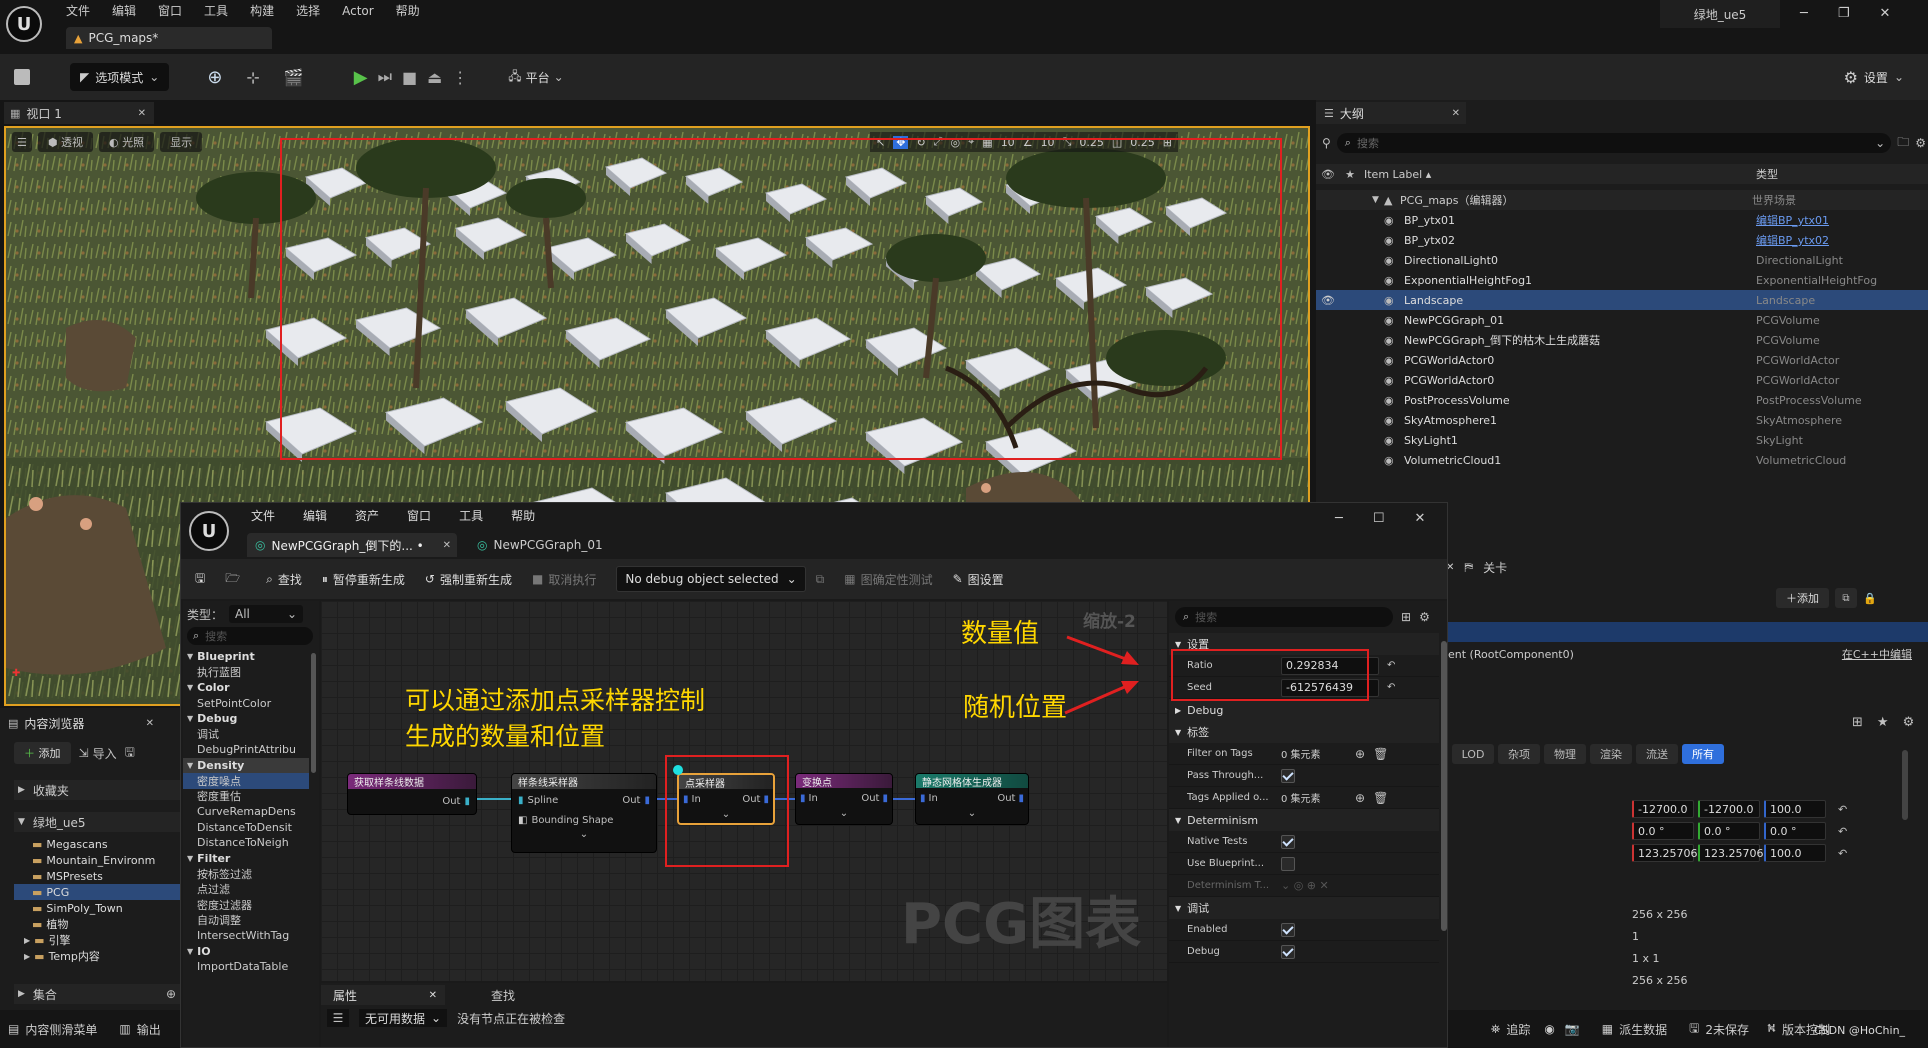 The height and width of the screenshot is (1048, 1928). Describe the element at coordinates (97, 994) in the screenshot. I see `collections-row: ▶ 集合 ⊕` at that location.